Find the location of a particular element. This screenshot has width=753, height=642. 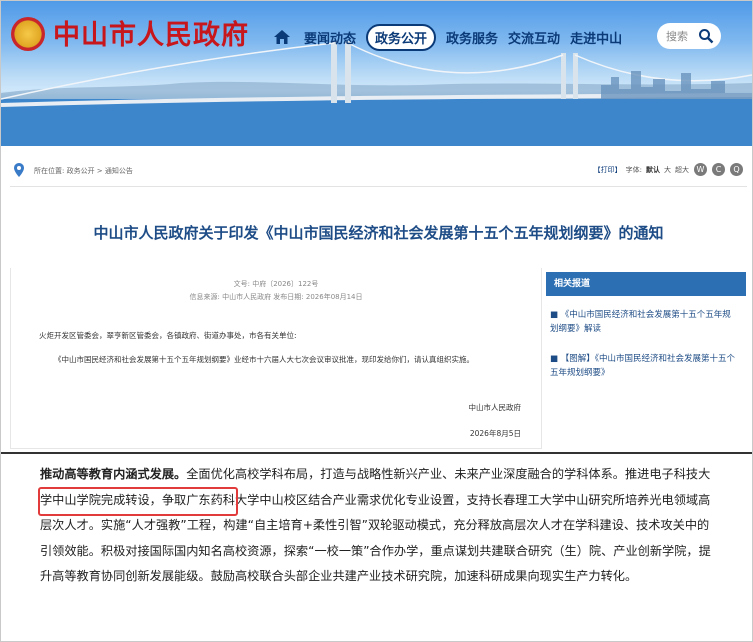

main-nav: 要闻动态 政务公开 政务服务 交流互动 走进中山 is located at coordinates (450, 37).